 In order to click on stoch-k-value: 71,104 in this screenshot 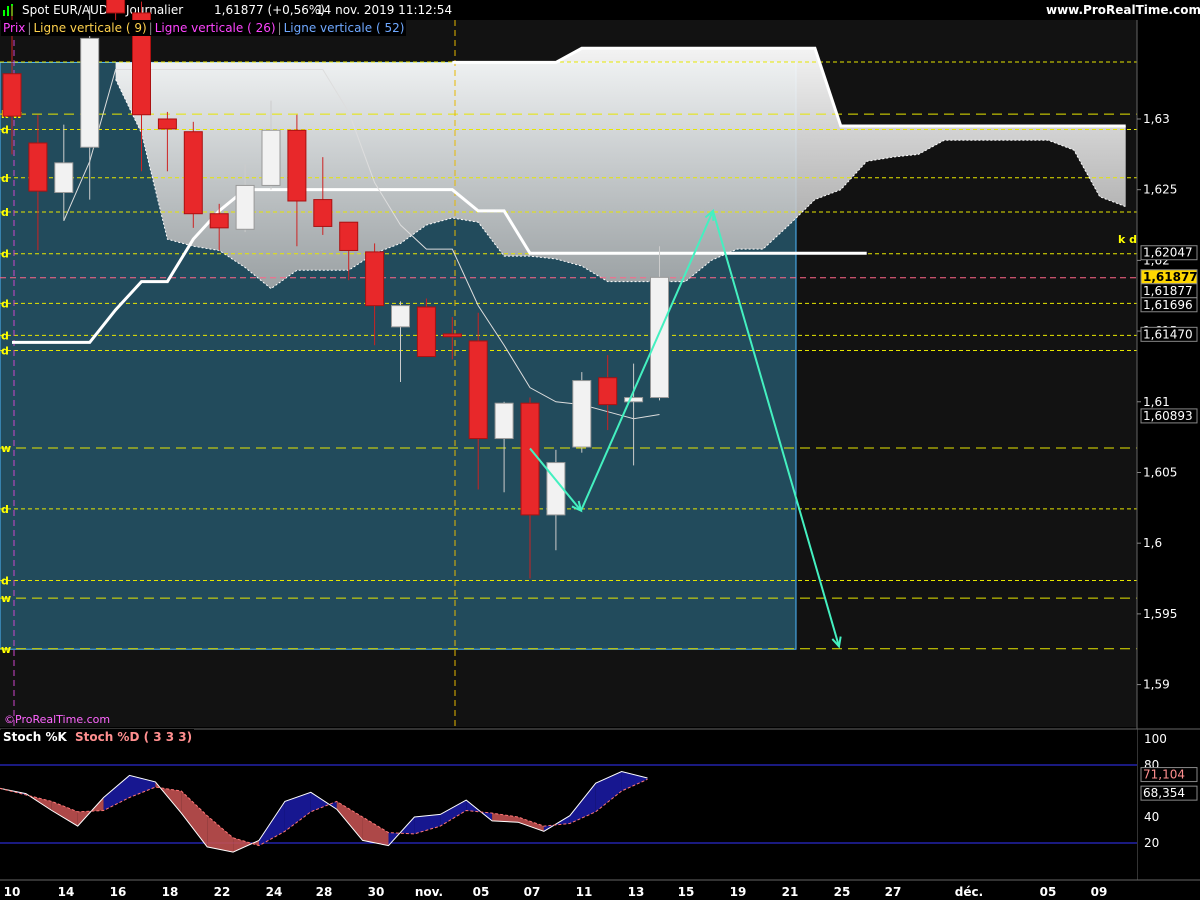, I will do `click(1164, 775)`.